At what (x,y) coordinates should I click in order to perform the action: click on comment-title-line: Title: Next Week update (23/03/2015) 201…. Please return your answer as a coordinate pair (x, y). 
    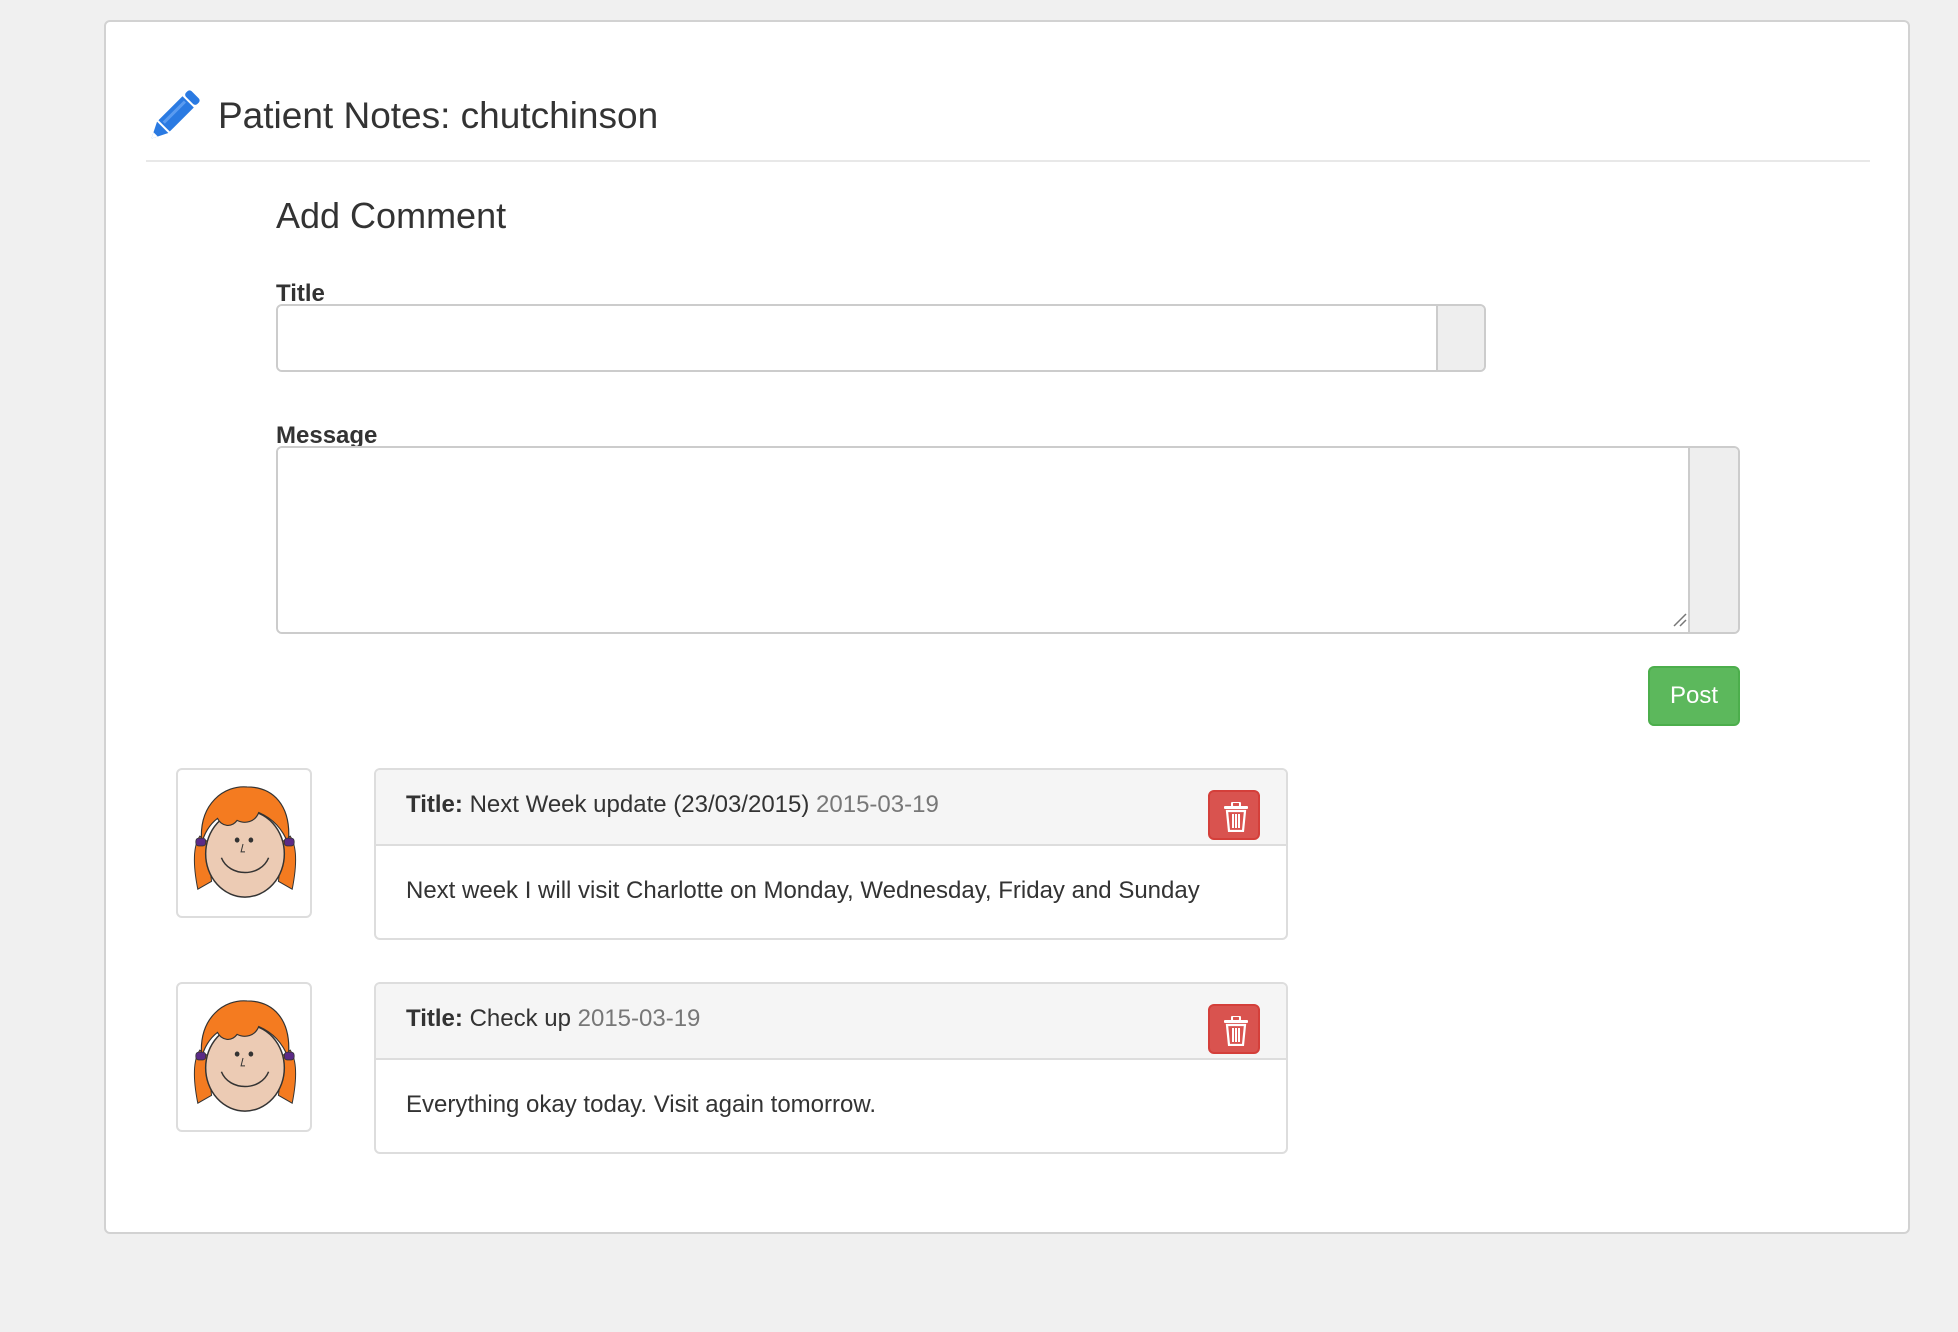
    Looking at the image, I should click on (672, 805).